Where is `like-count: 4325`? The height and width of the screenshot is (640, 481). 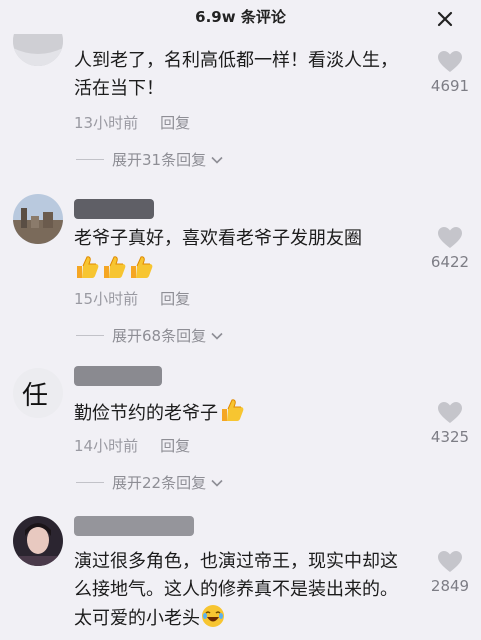 like-count: 4325 is located at coordinates (450, 437).